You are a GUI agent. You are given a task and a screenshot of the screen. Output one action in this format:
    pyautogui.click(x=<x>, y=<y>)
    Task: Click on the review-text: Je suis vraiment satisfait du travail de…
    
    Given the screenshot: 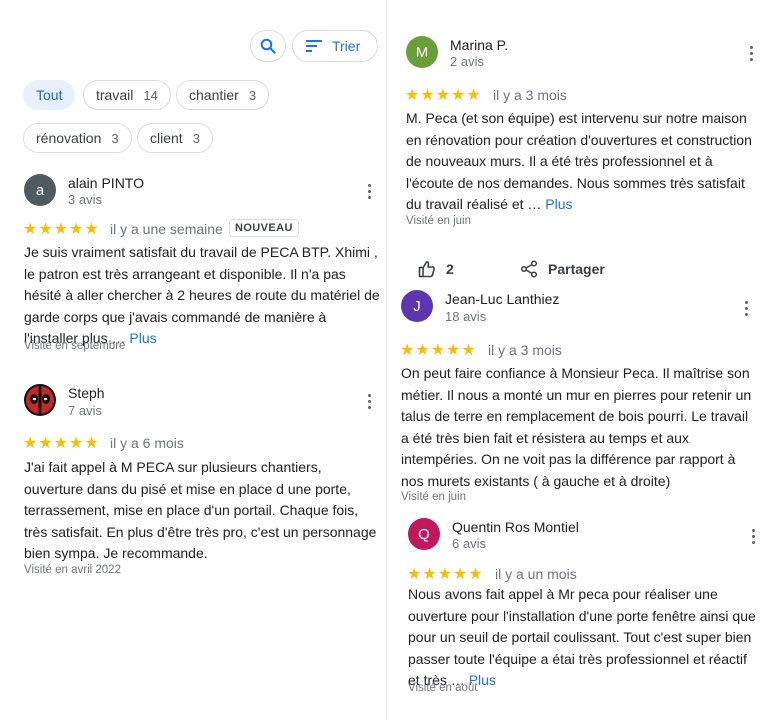 What is the action you would take?
    pyautogui.click(x=202, y=295)
    